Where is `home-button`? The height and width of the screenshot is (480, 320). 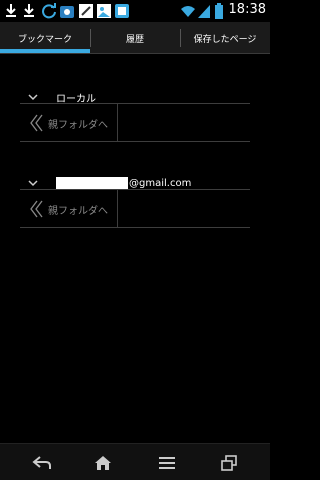
home-button is located at coordinates (103, 463).